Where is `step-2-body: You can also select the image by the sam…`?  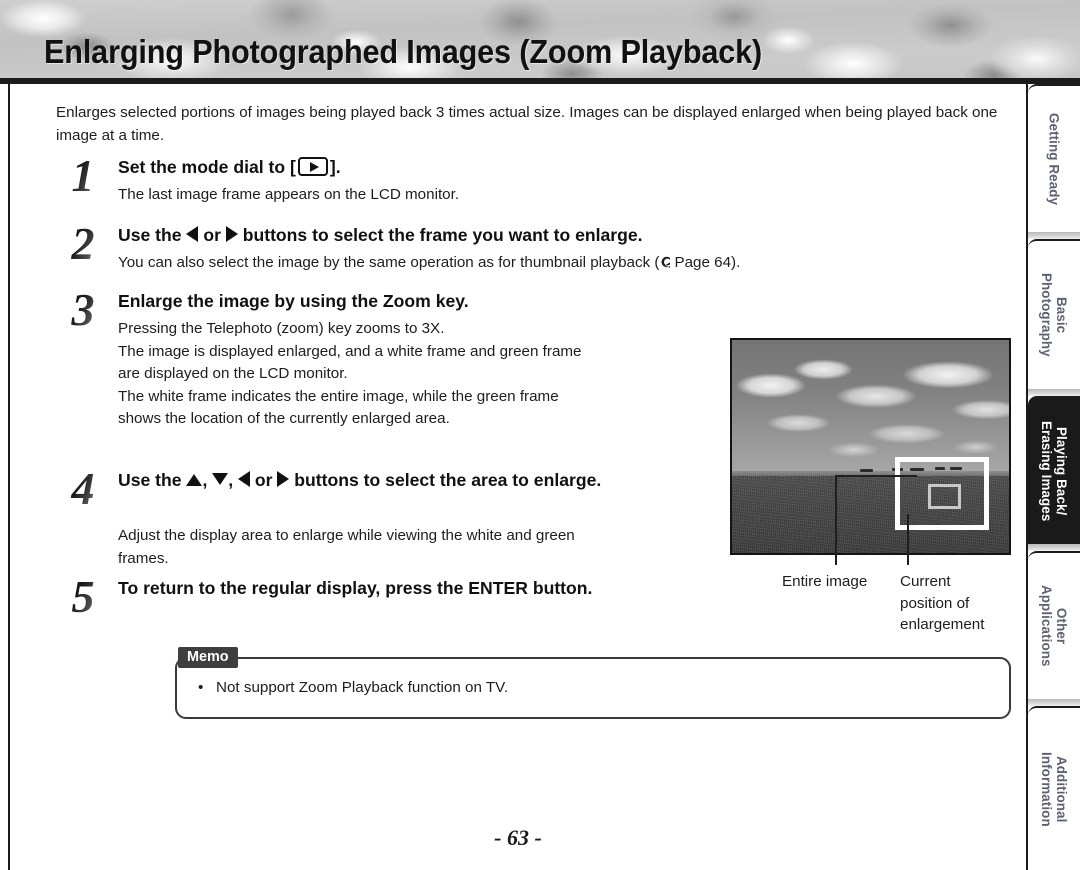 step-2-body: You can also select the image by the sam… is located at coordinates (429, 263).